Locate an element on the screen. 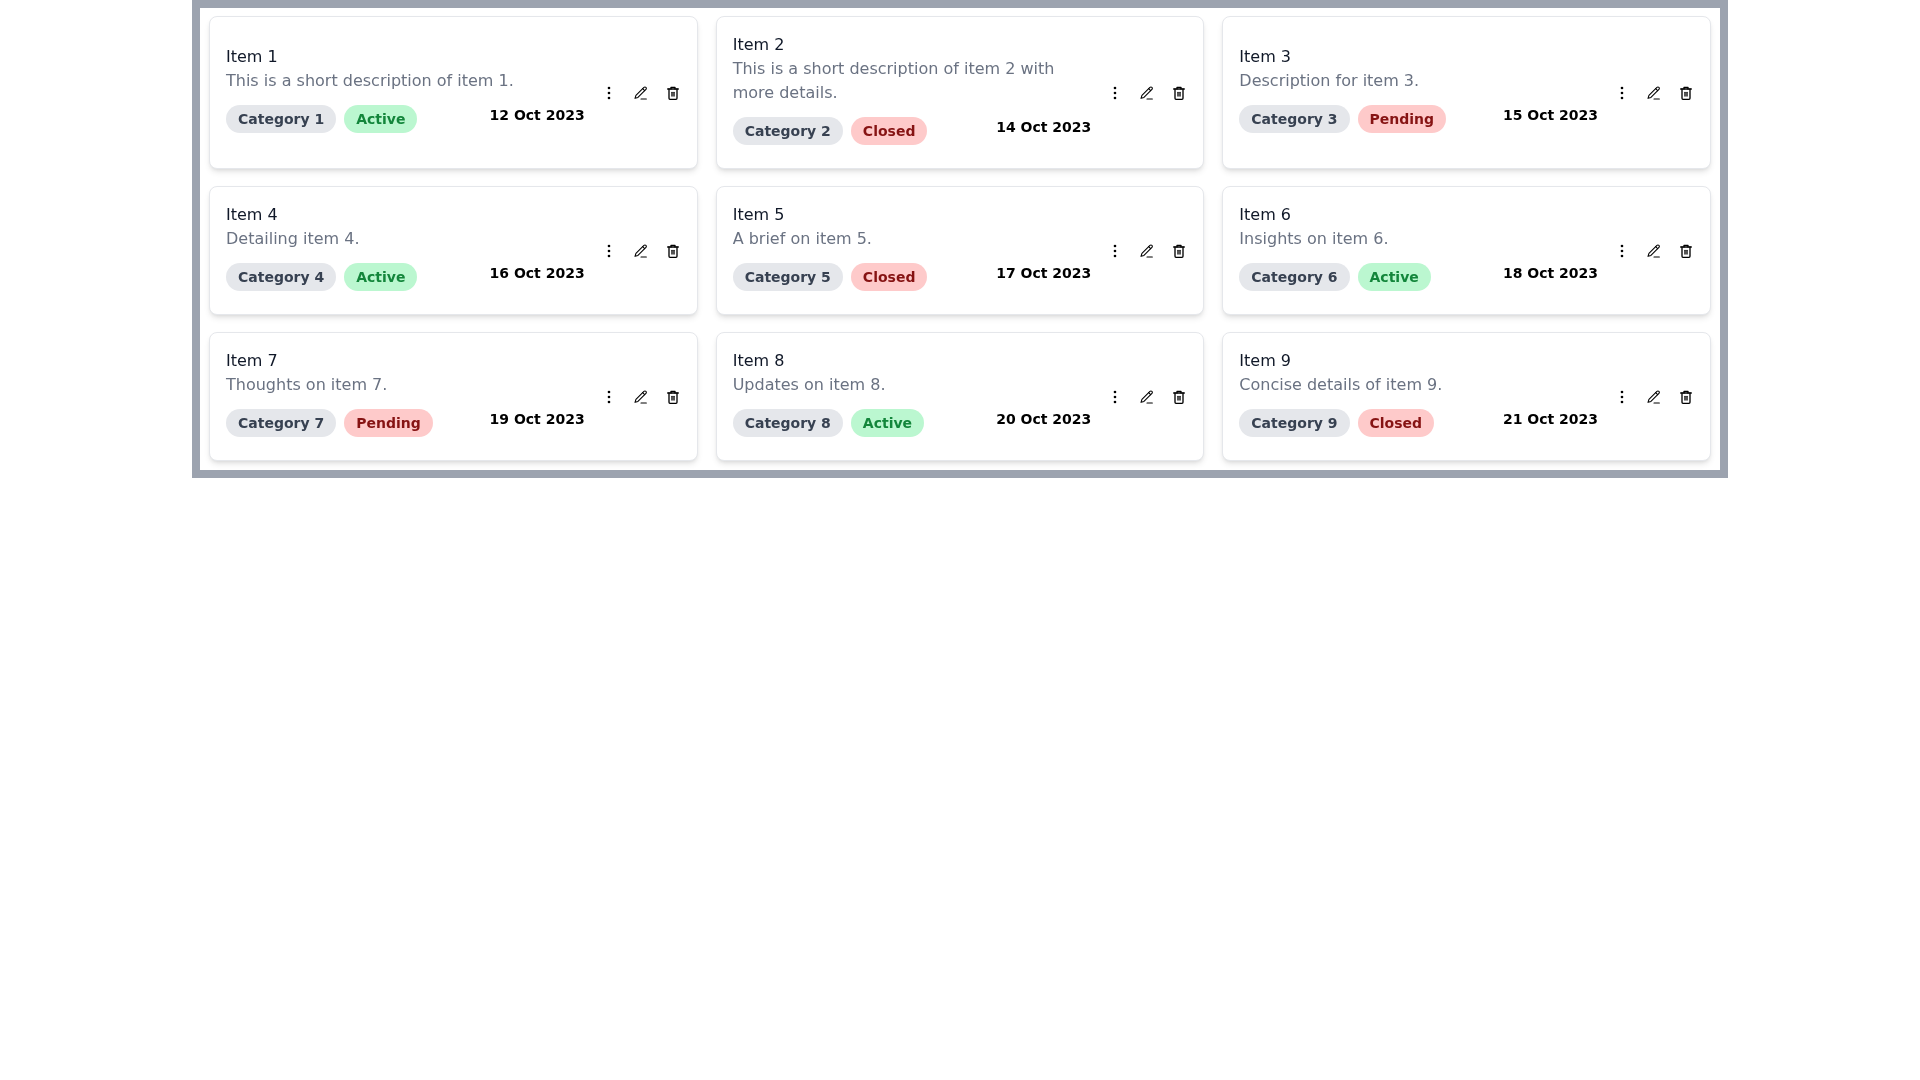 Image resolution: width=1920 pixels, height=1080 pixels. category-tag: Category 3 is located at coordinates (1294, 119).